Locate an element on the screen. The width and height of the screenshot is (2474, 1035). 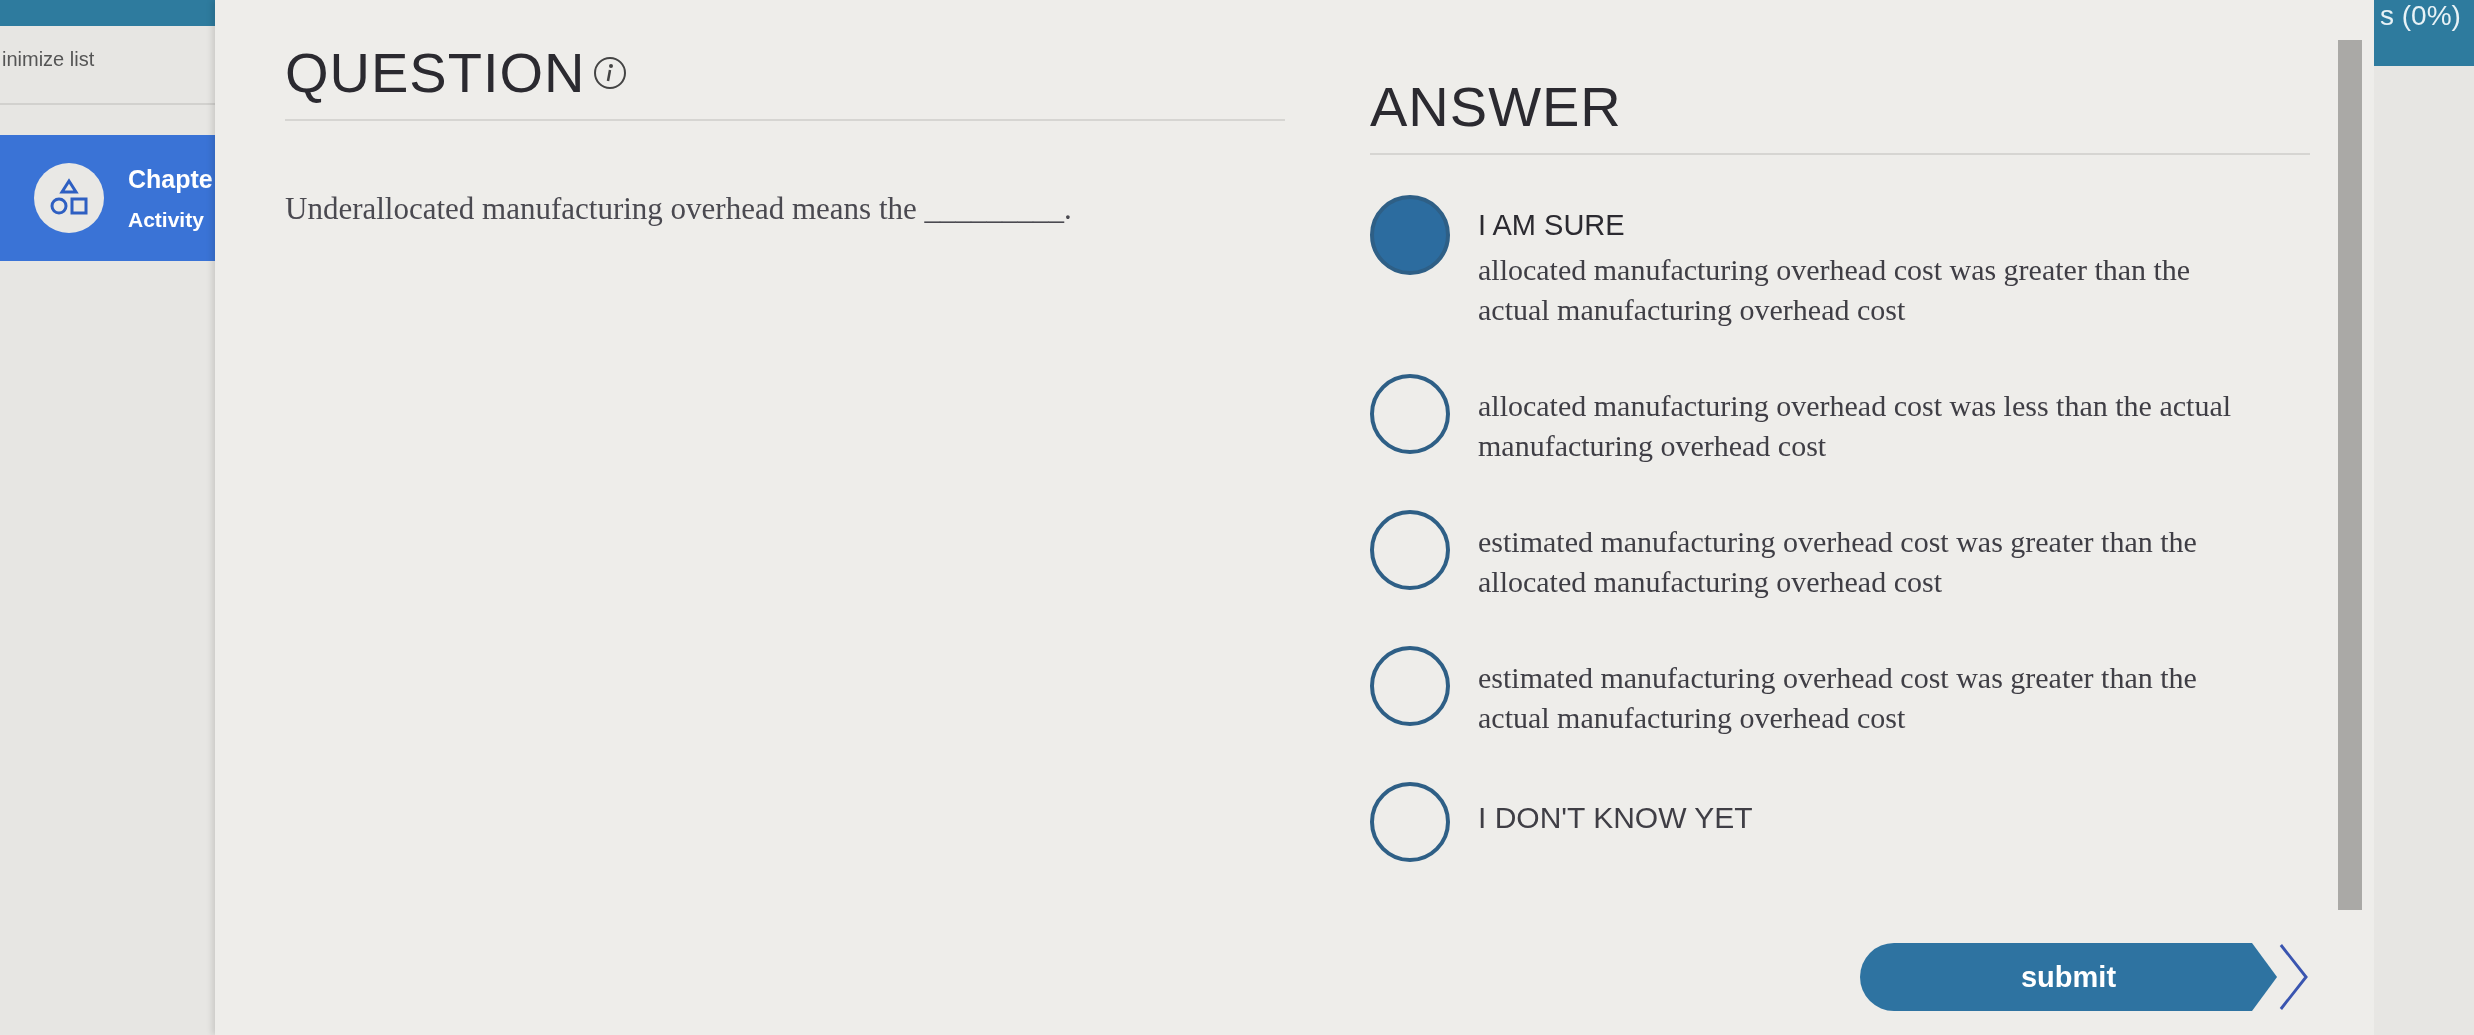
info-icon is located at coordinates (610, 72).